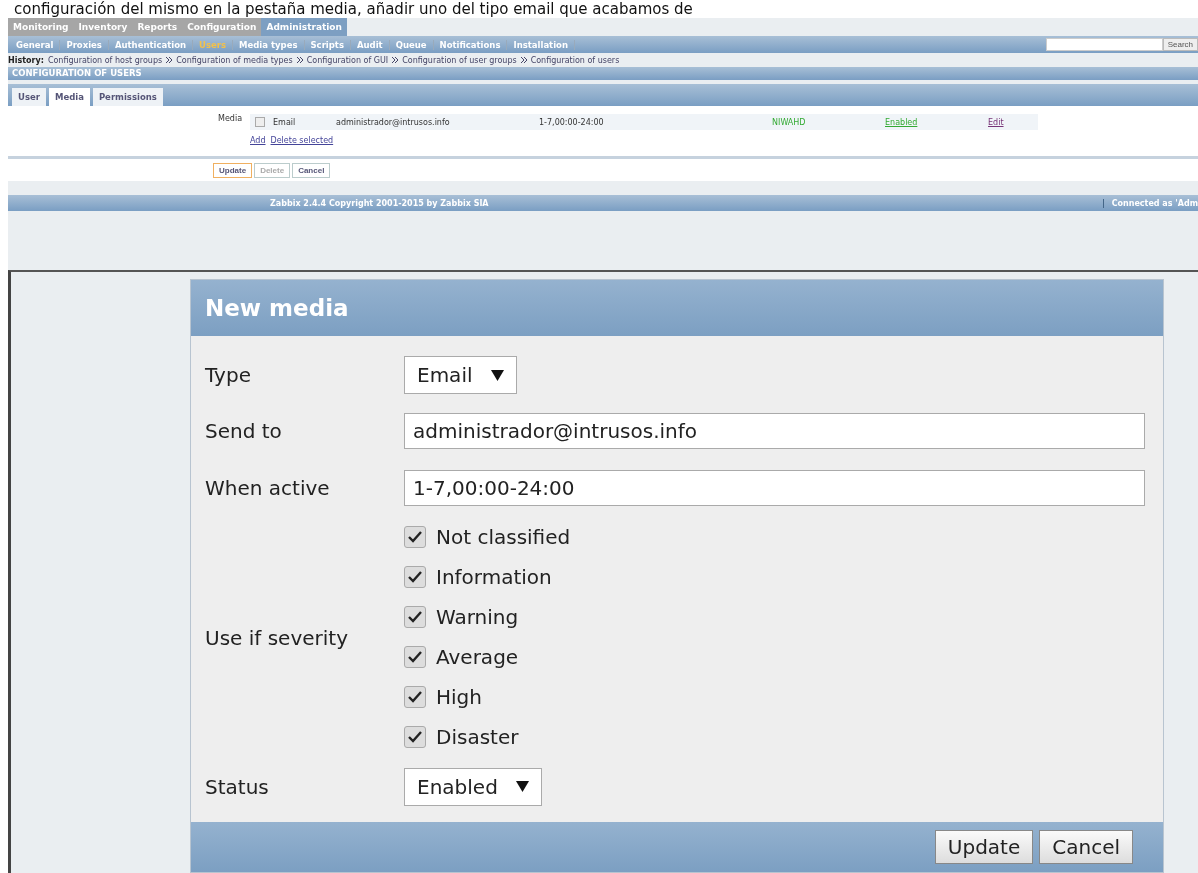 The height and width of the screenshot is (873, 1198). What do you see at coordinates (477, 737) in the screenshot?
I see `checkbox-label: Disaster` at bounding box center [477, 737].